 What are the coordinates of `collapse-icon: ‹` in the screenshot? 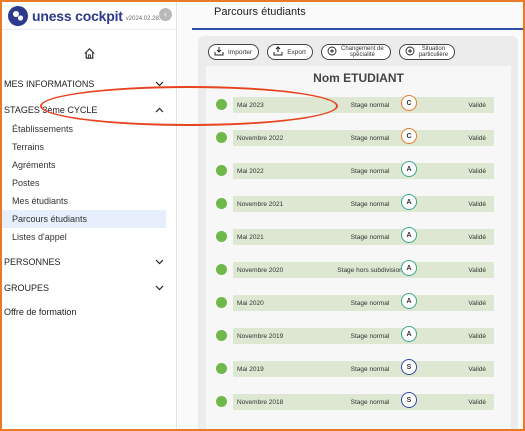 It's located at (165, 14).